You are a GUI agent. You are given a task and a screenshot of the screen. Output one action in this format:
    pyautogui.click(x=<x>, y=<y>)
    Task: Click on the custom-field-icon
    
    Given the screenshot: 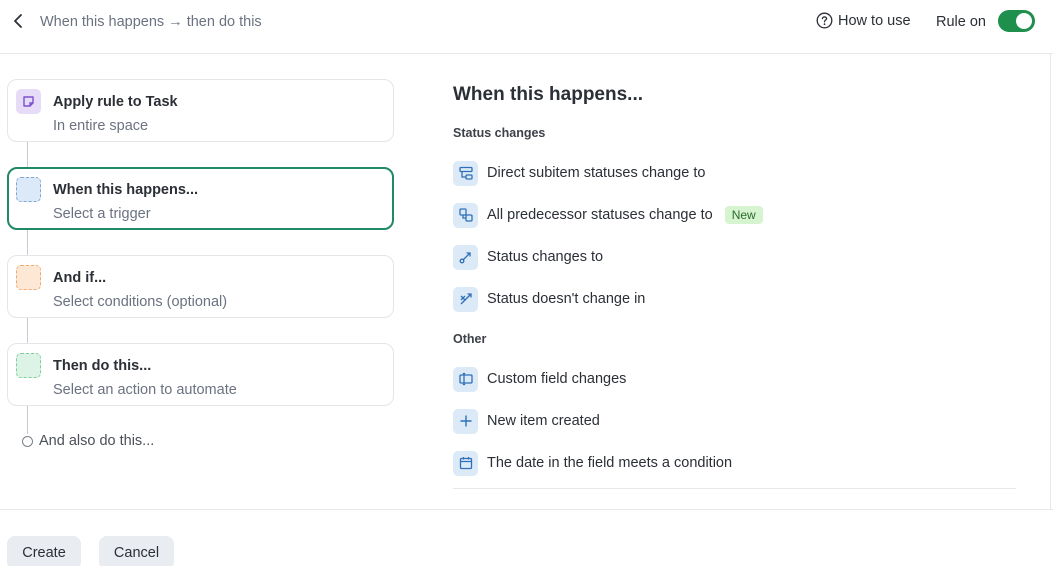 What is the action you would take?
    pyautogui.click(x=465, y=379)
    